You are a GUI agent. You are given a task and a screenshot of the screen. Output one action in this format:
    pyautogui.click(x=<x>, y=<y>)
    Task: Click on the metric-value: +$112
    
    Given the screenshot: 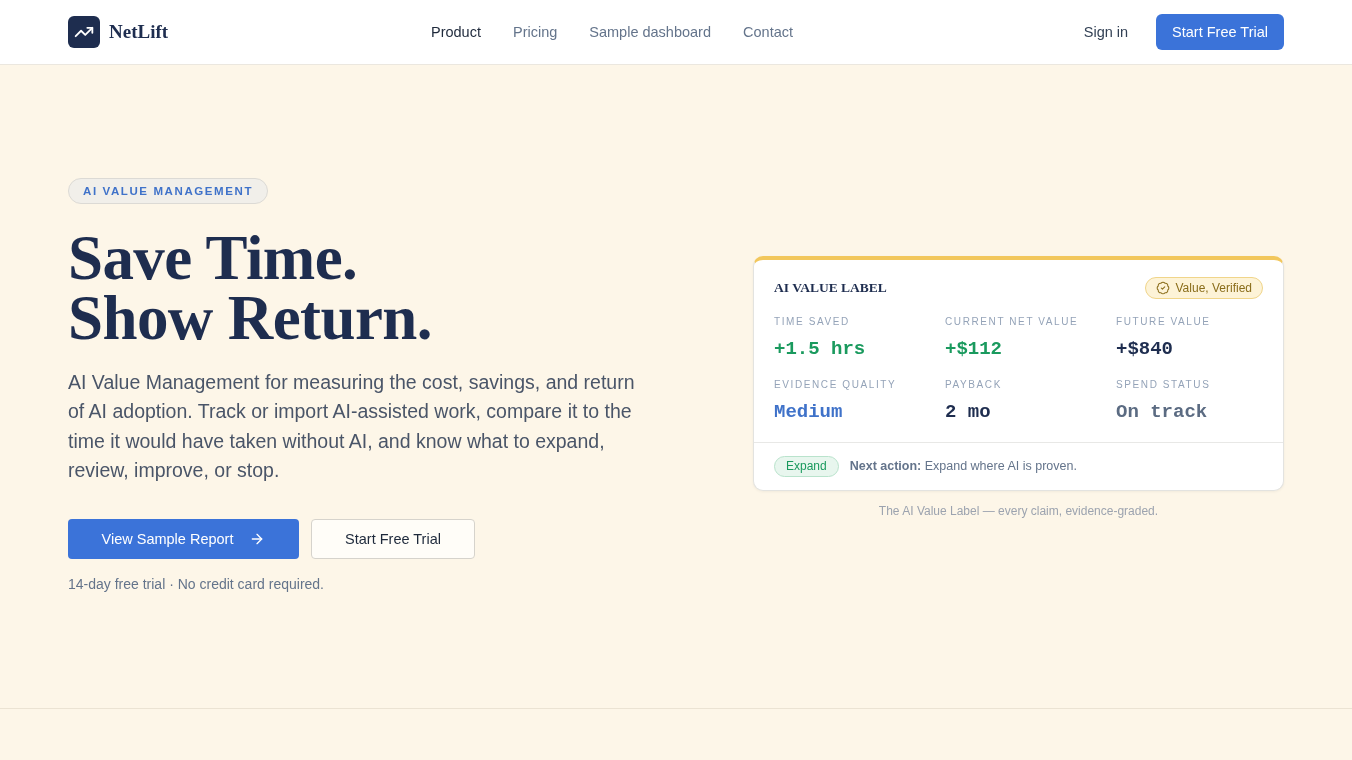 What is the action you would take?
    pyautogui.click(x=974, y=349)
    